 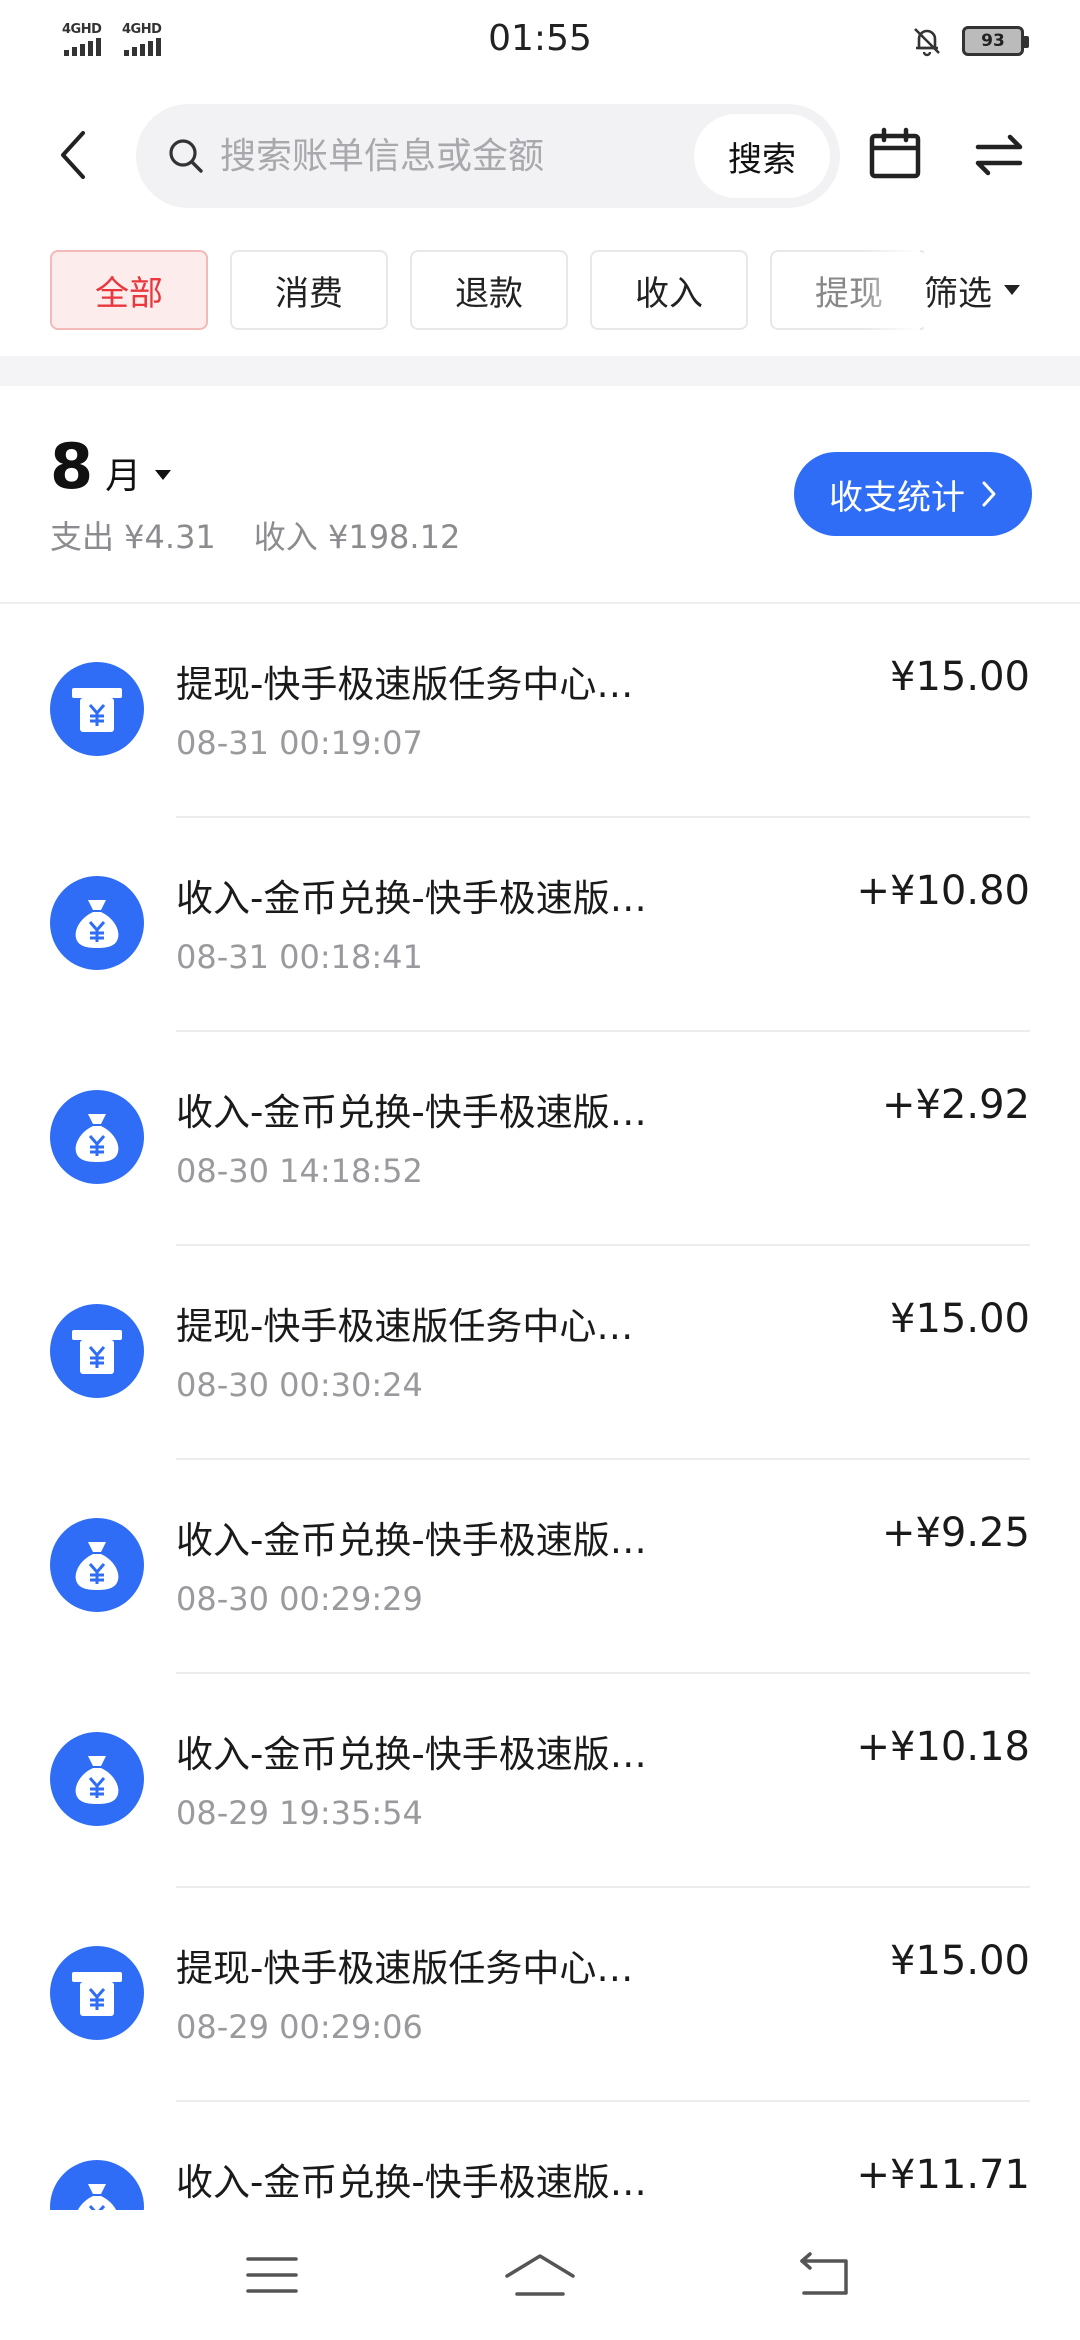 I want to click on filter-chip-all: 全部, so click(x=129, y=290).